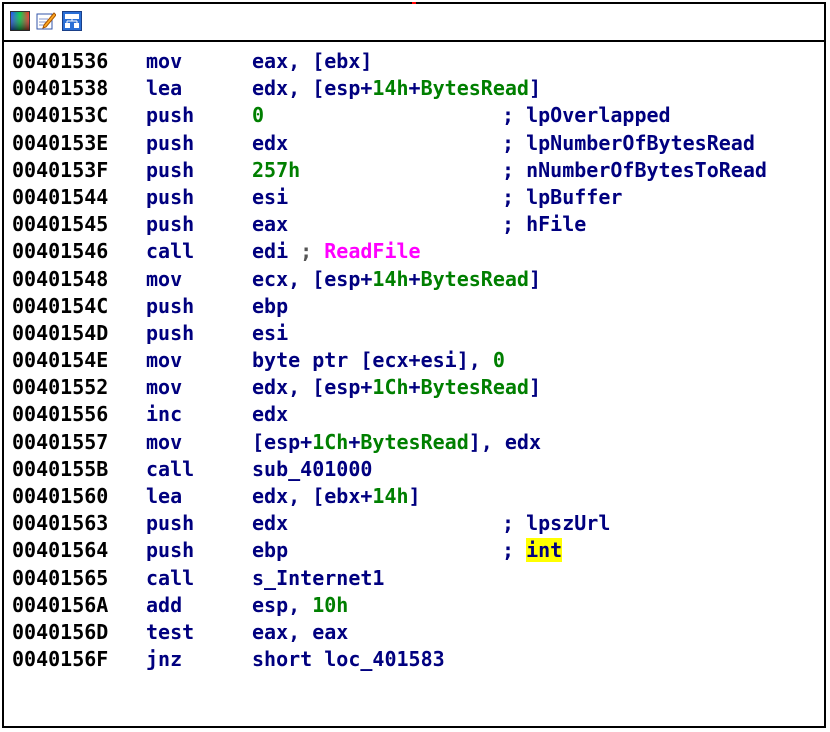 This screenshot has height=732, width=830. What do you see at coordinates (46, 21) in the screenshot?
I see `edit-icon` at bounding box center [46, 21].